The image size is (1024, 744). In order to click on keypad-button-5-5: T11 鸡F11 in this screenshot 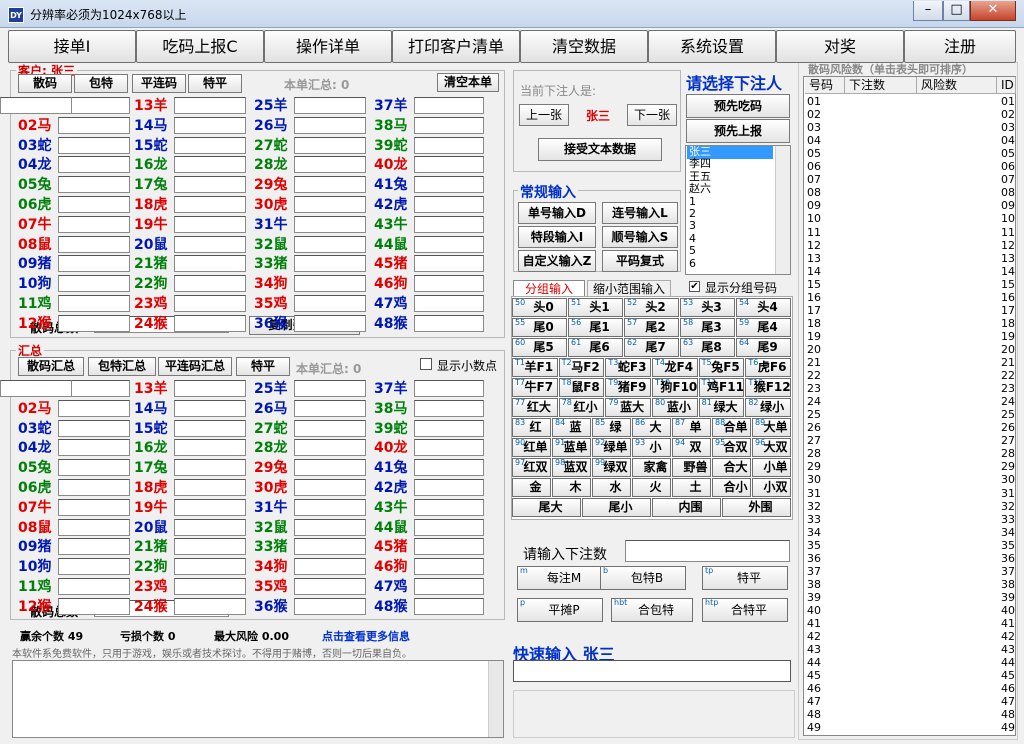, I will do `click(721, 387)`.